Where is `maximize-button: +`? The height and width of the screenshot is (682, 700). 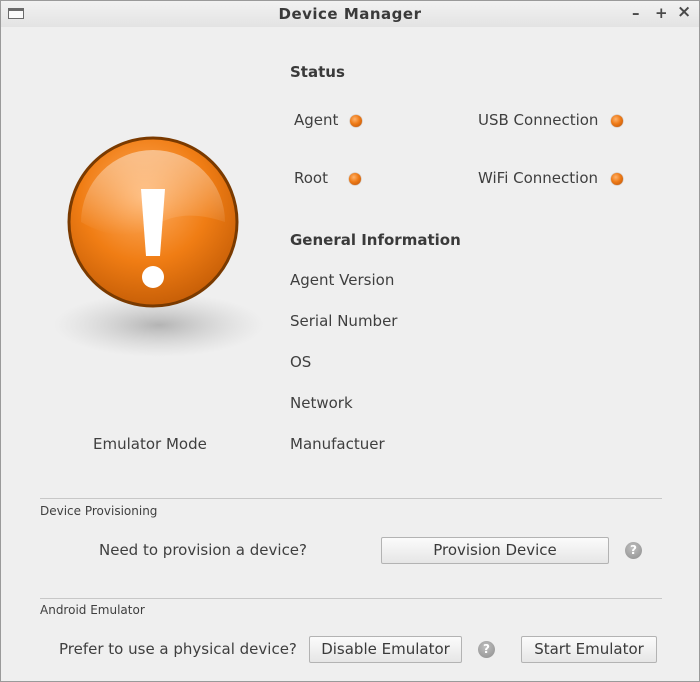 maximize-button: + is located at coordinates (661, 13).